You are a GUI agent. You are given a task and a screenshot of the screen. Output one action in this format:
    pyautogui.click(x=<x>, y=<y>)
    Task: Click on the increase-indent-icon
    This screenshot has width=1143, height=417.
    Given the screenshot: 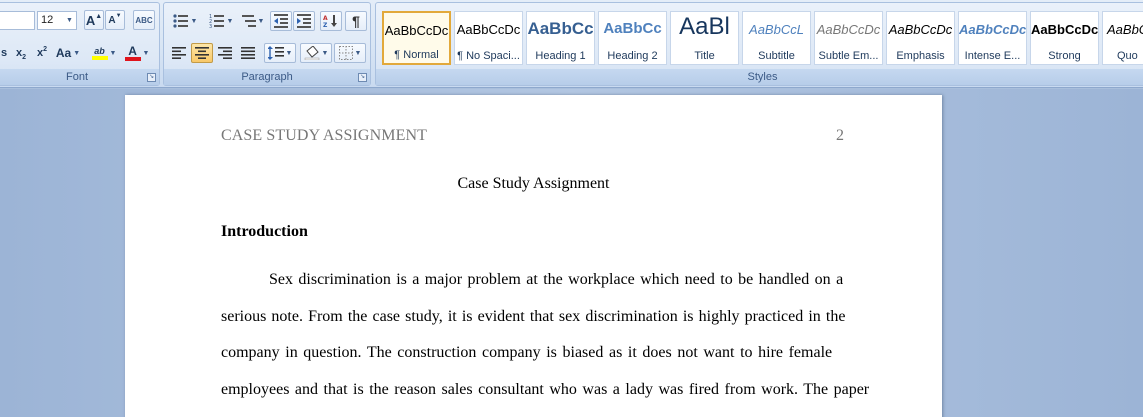 What is the action you would take?
    pyautogui.click(x=304, y=21)
    